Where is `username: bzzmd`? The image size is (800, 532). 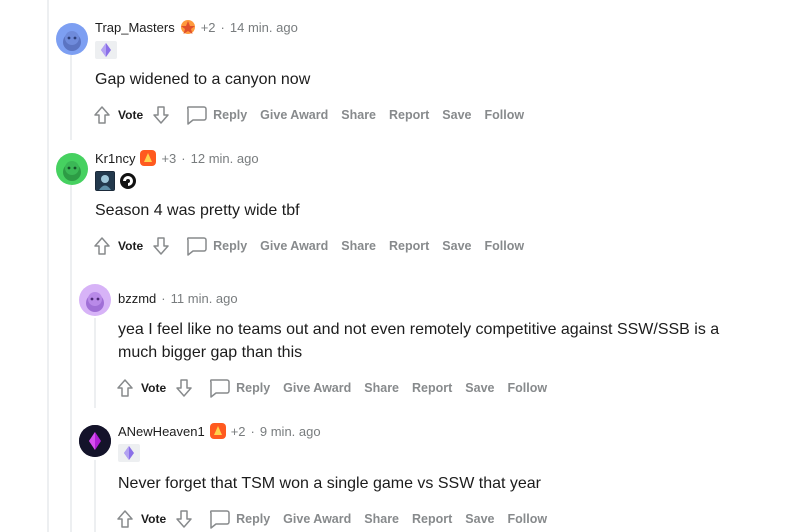 username: bzzmd is located at coordinates (137, 298).